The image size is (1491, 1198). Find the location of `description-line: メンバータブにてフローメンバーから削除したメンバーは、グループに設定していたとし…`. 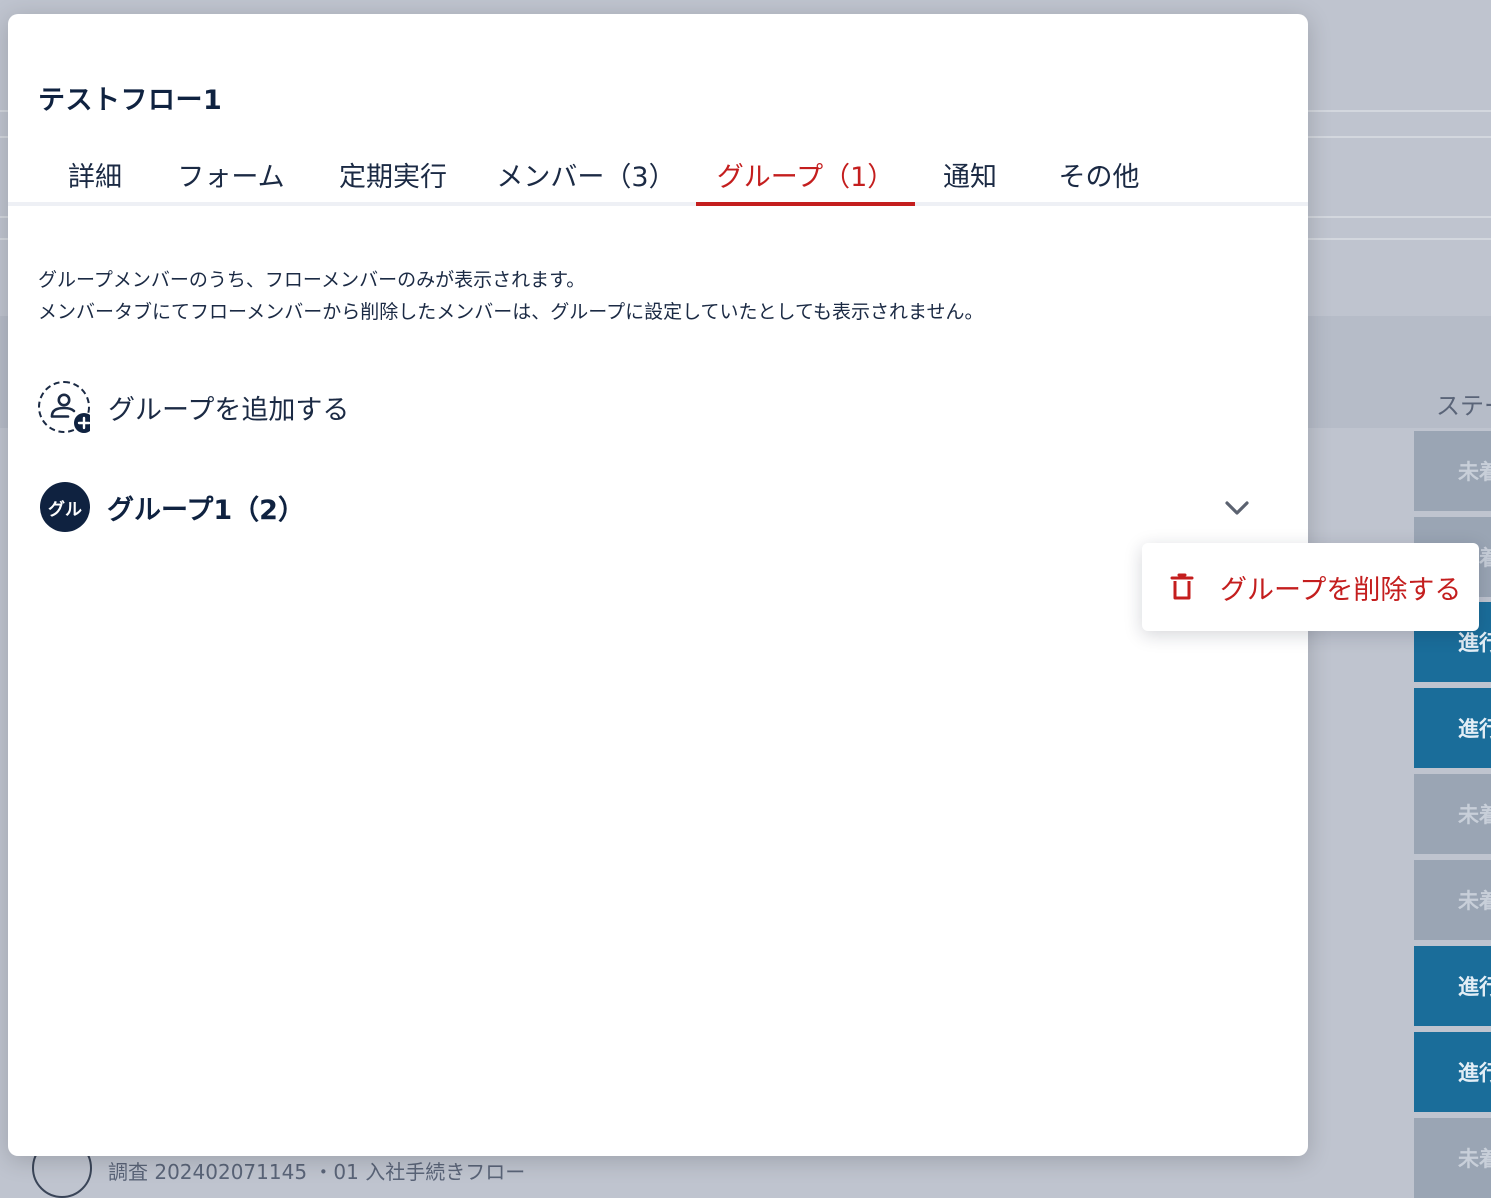

description-line: メンバータブにてフローメンバーから削除したメンバーは、グループに設定していたとし… is located at coordinates (511, 312).